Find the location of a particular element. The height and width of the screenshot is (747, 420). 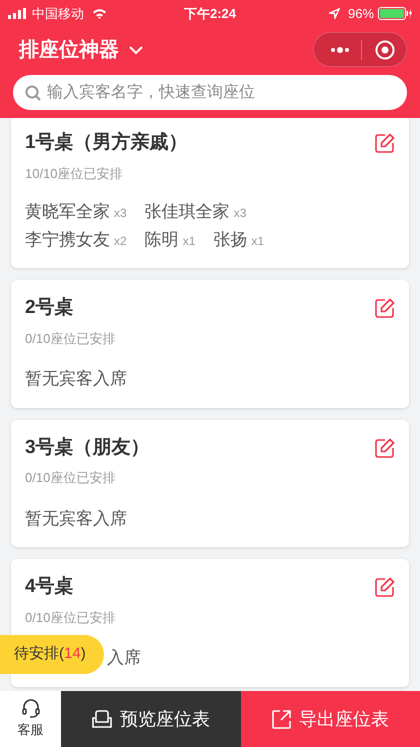

wifi-icon is located at coordinates (99, 13).